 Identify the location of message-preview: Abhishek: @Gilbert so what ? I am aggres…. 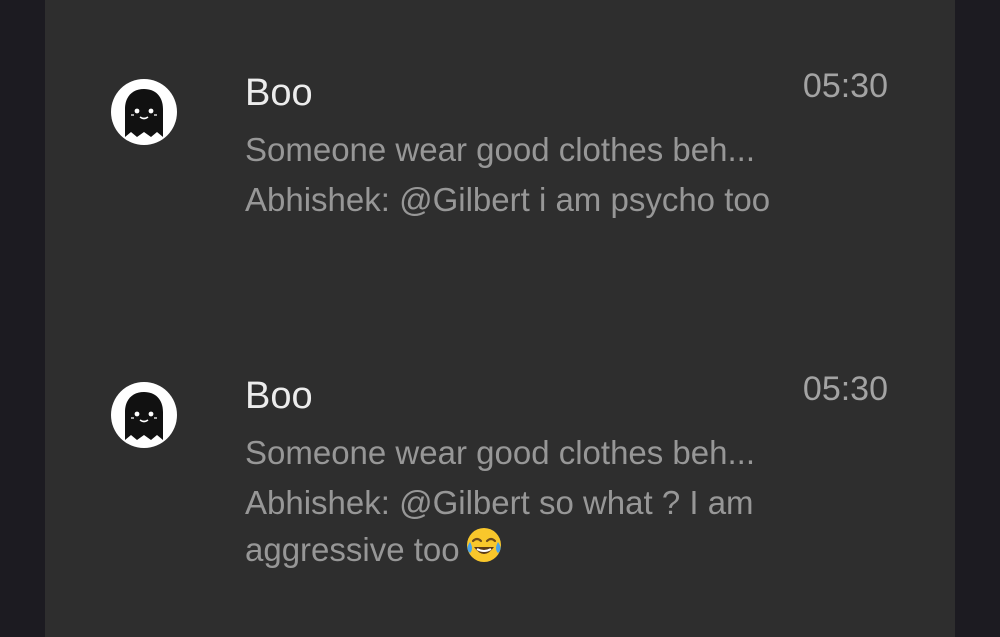
(525, 528).